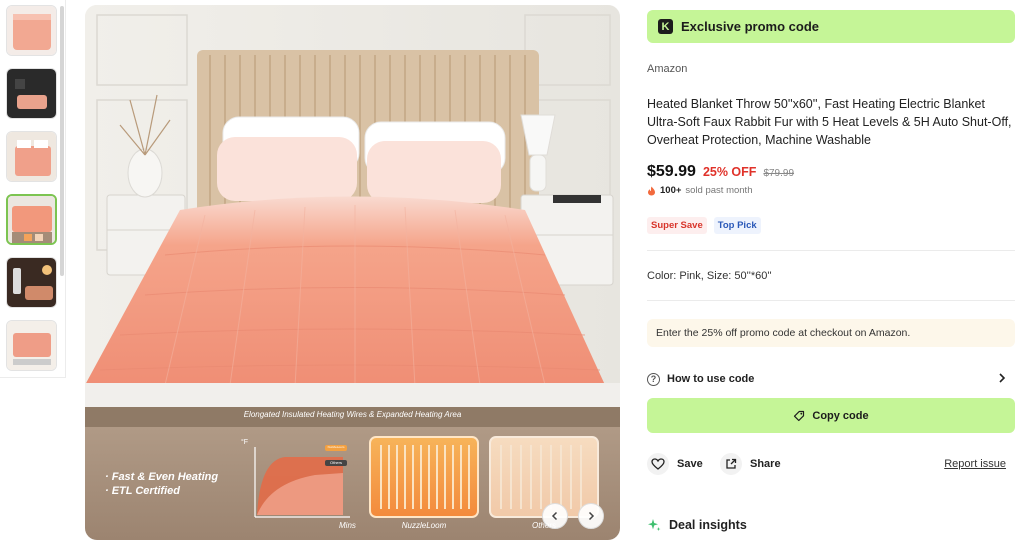  Describe the element at coordinates (142, 491) in the screenshot. I see `feature-2: · ETL Certified` at that location.